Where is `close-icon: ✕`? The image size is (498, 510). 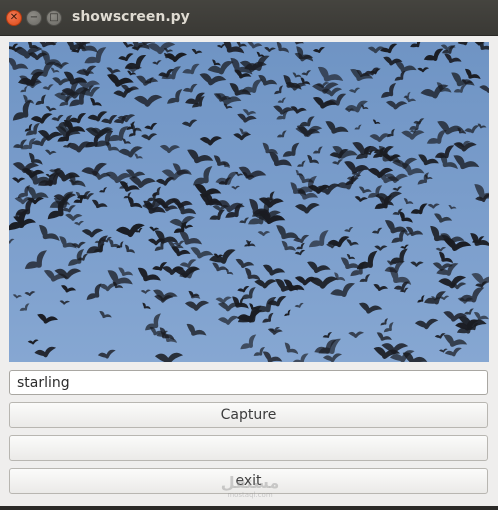
close-icon: ✕ is located at coordinates (14, 18).